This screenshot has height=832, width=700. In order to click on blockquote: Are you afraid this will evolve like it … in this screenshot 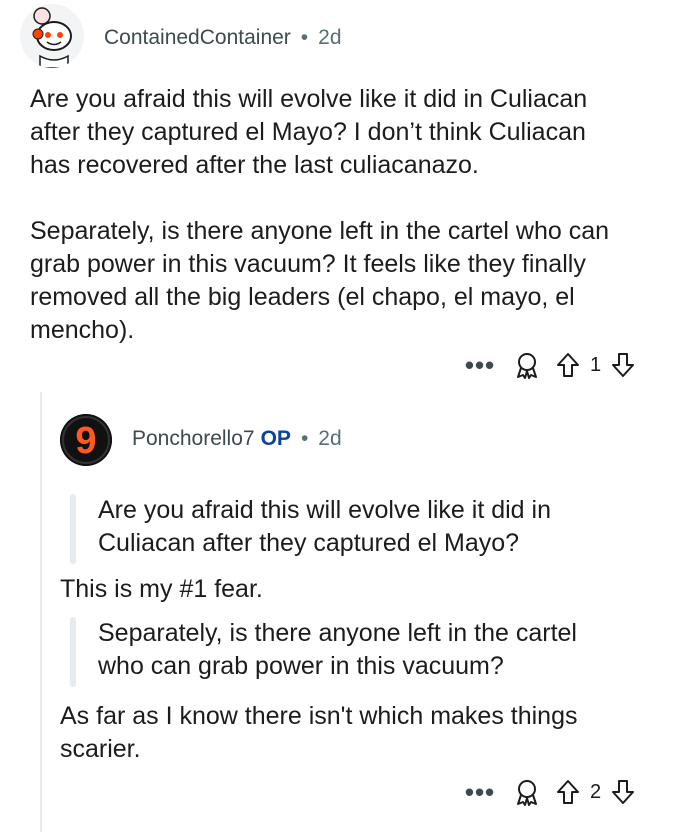, I will do `click(388, 527)`.